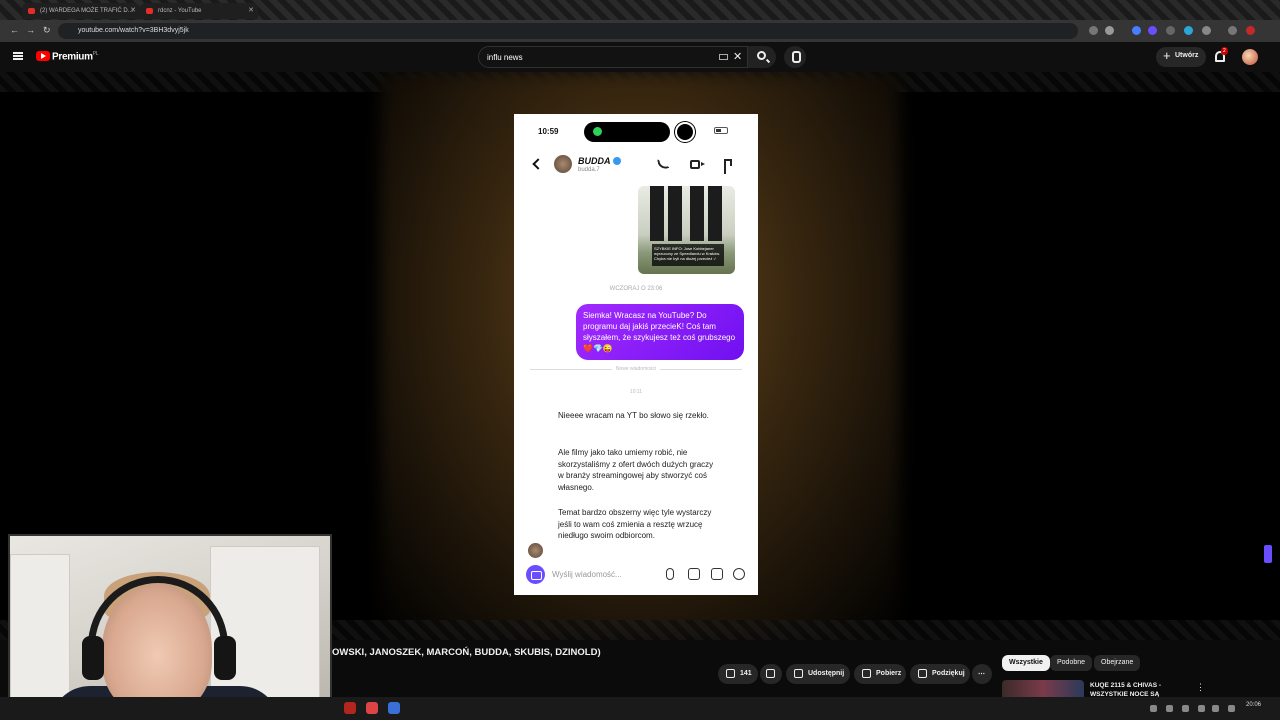 The image size is (1280, 720). What do you see at coordinates (589, 170) in the screenshot?
I see `contact-username: budda.7` at bounding box center [589, 170].